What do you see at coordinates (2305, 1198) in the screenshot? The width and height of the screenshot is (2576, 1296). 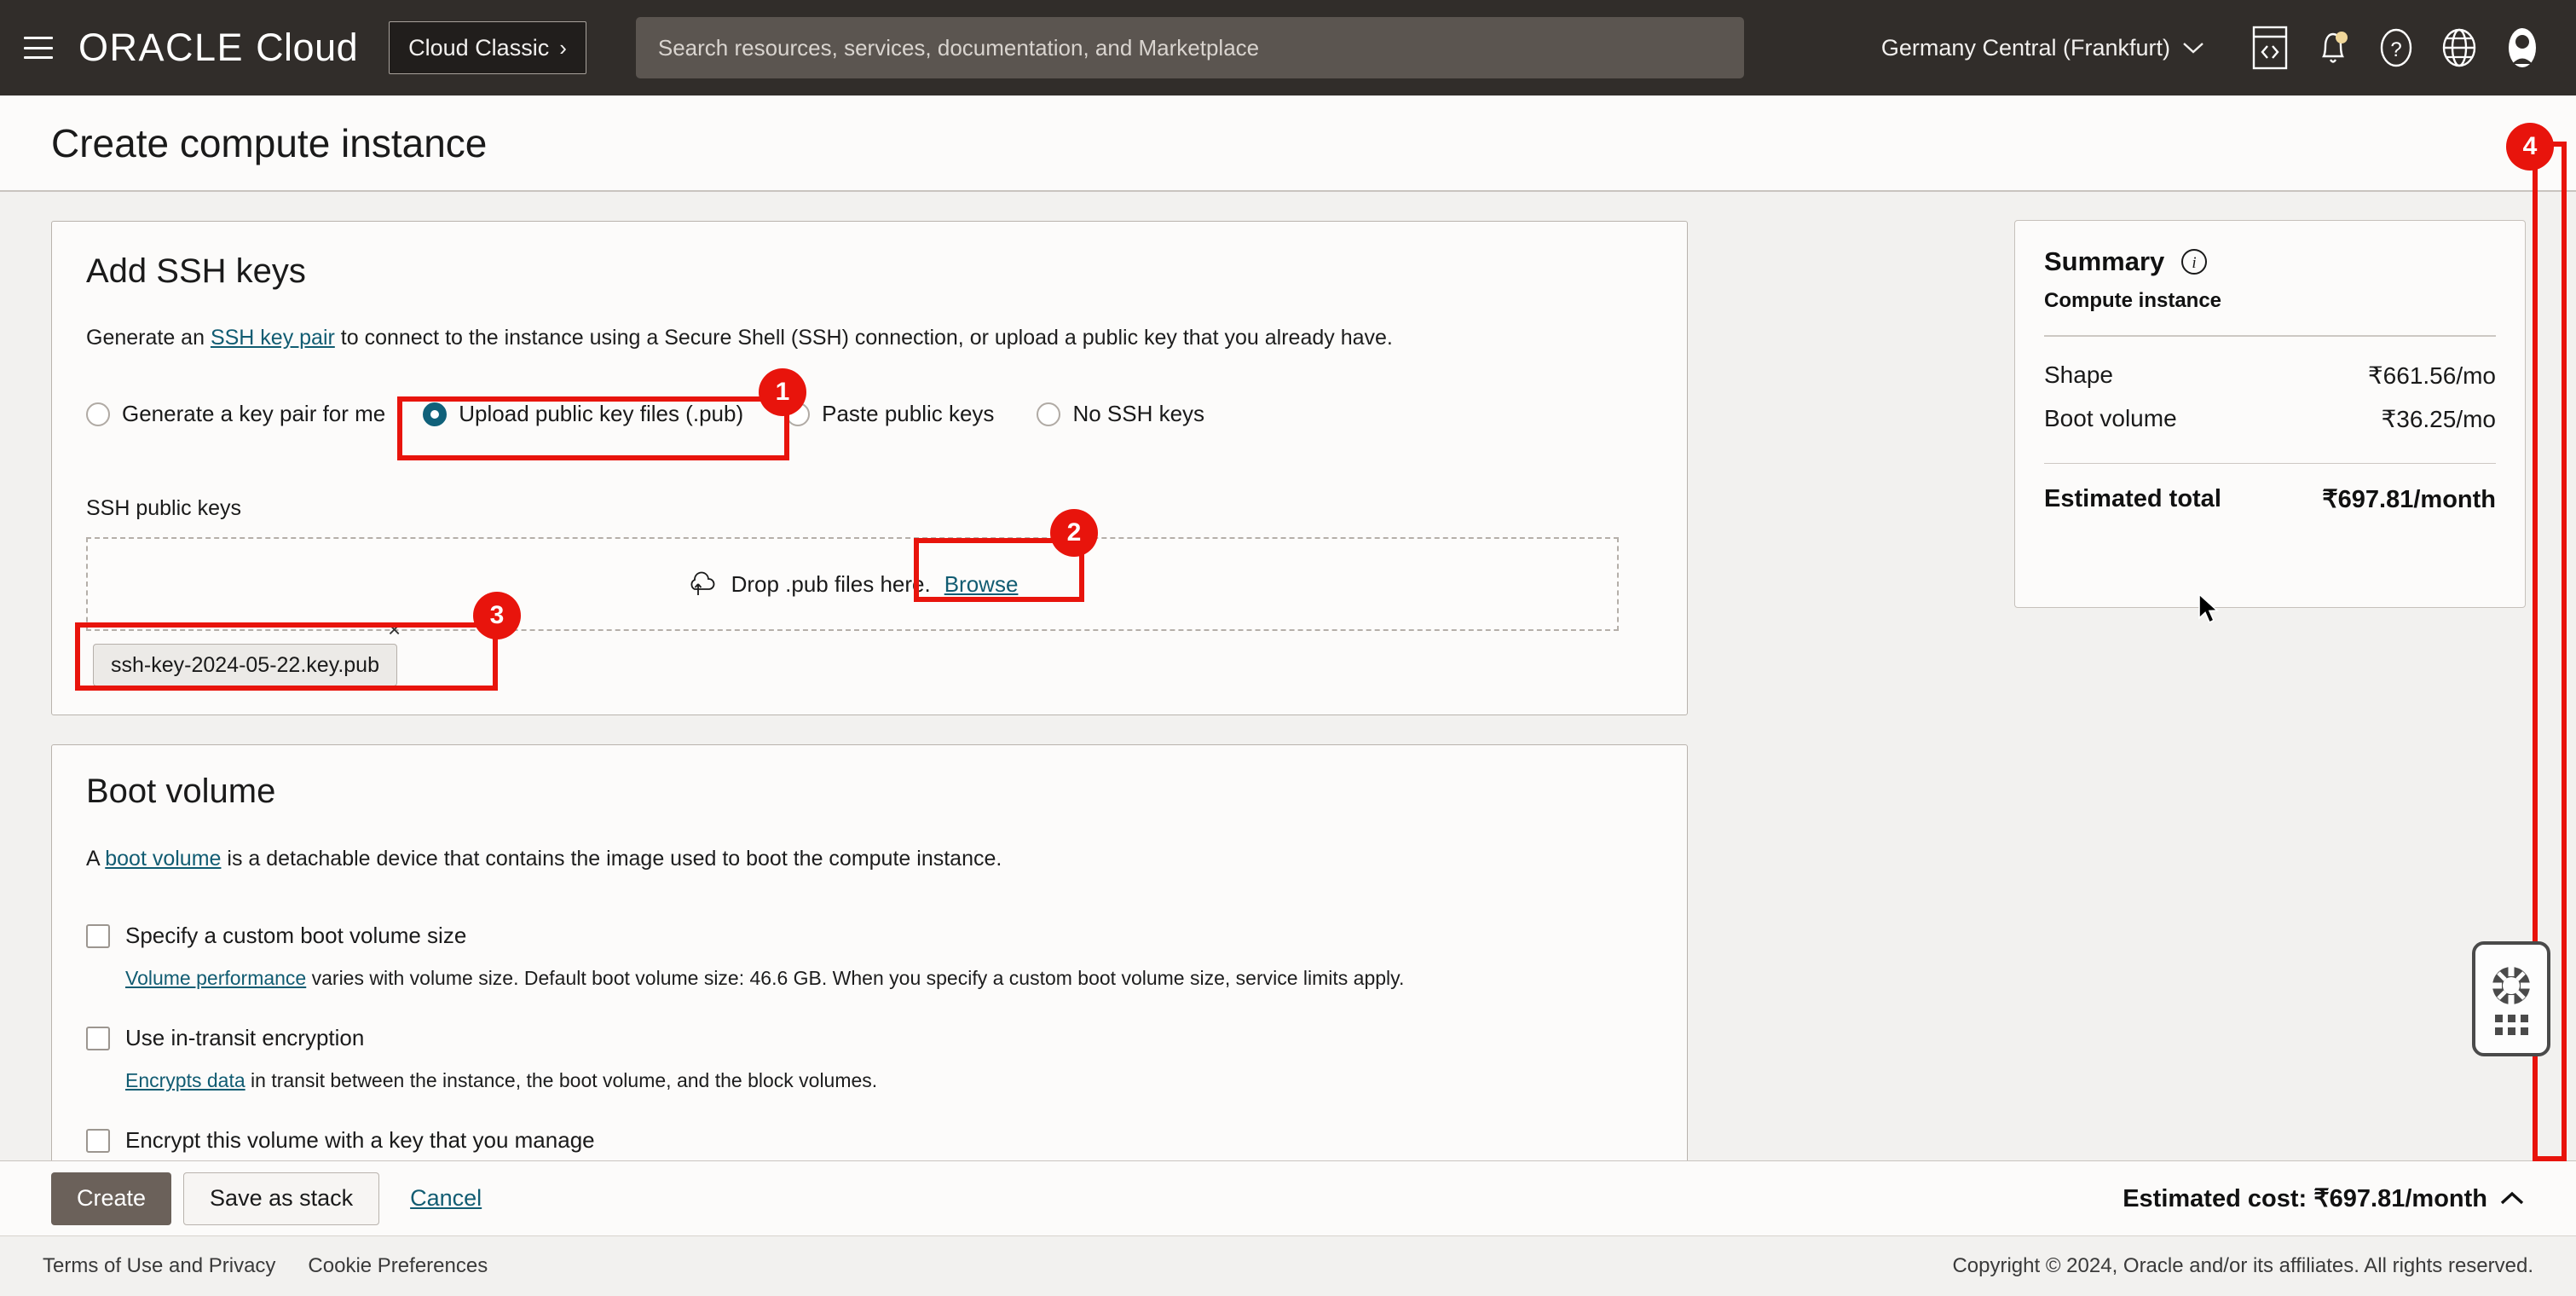 I see `estimated-cost-label: Estimated cost: ₹697.81/month` at bounding box center [2305, 1198].